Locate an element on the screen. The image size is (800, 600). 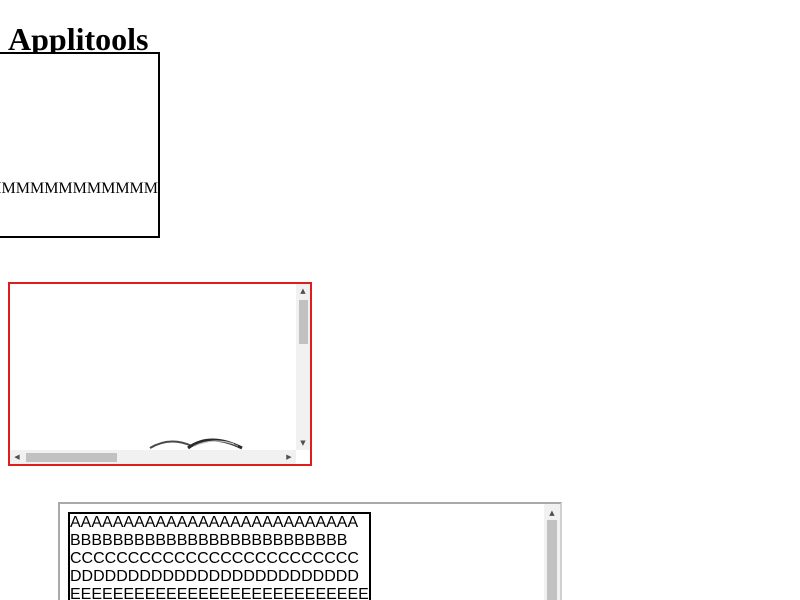
partial-image-icon is located at coordinates (196, 444).